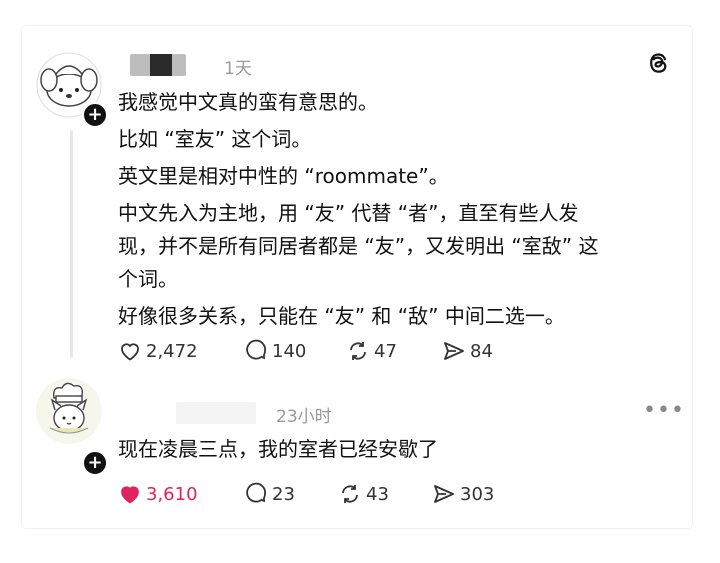 This screenshot has height=563, width=720. Describe the element at coordinates (477, 494) in the screenshot. I see `share-count: 303` at that location.